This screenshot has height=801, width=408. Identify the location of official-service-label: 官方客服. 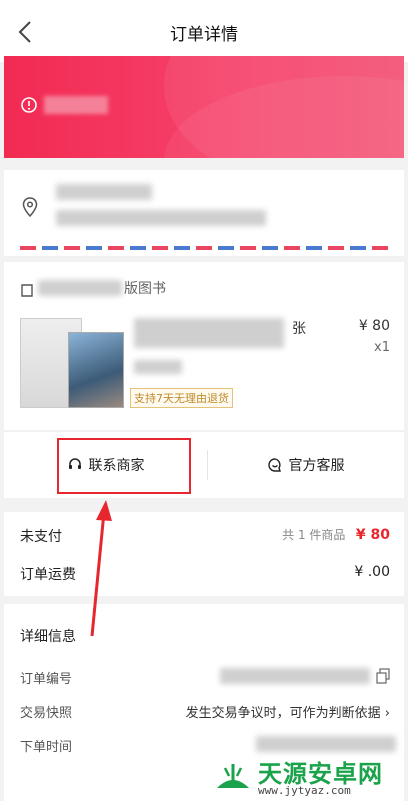
(316, 466).